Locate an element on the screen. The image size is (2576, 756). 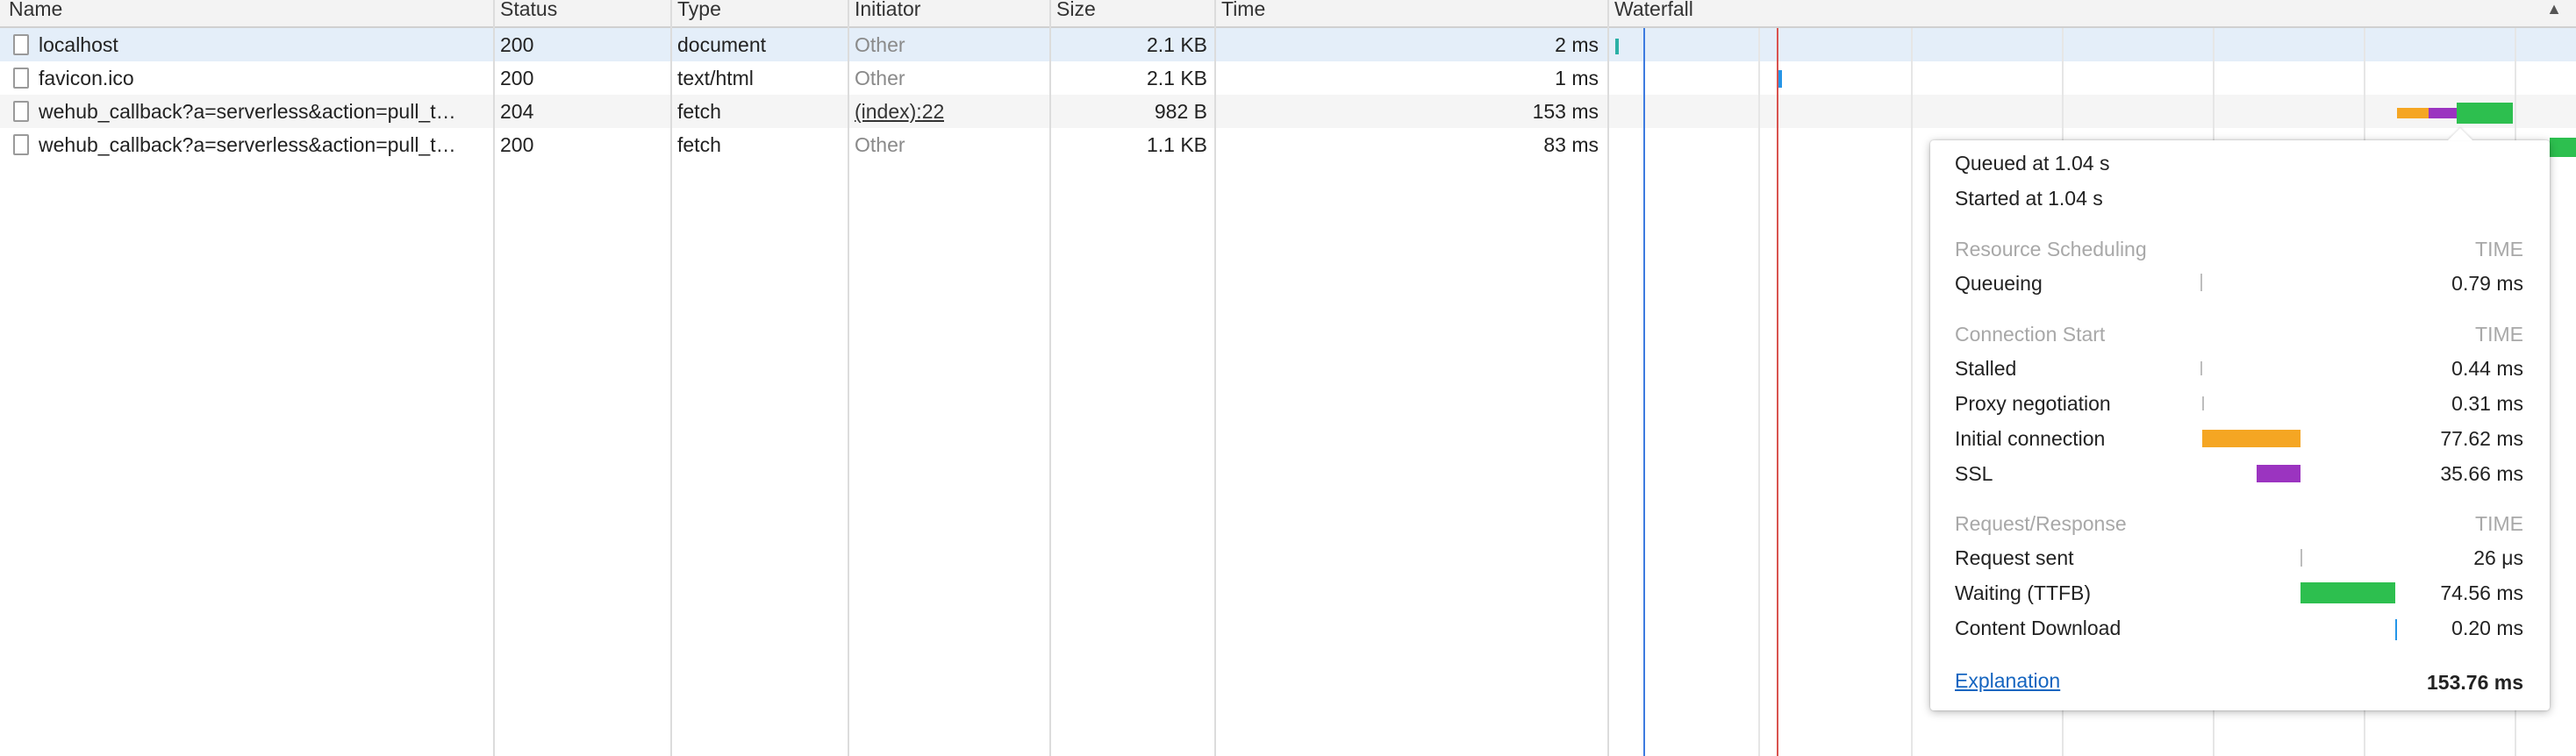
timing-label-ssl: SSL is located at coordinates (1974, 473).